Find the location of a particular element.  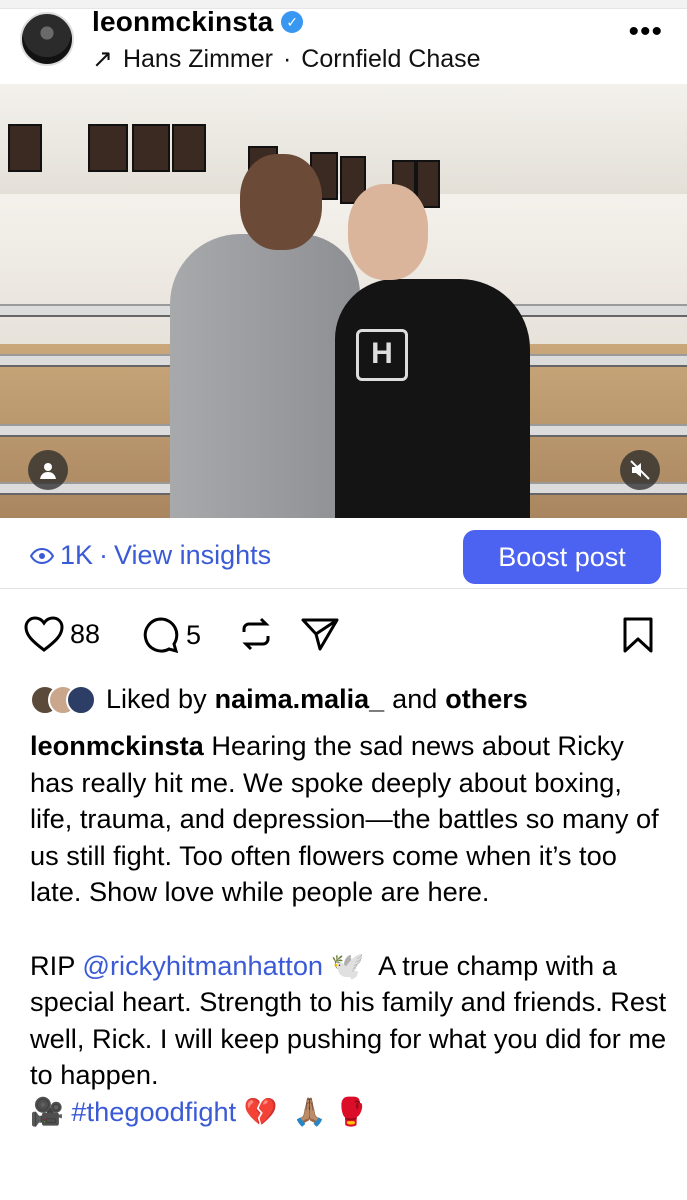

liker-avatars is located at coordinates (63, 699).